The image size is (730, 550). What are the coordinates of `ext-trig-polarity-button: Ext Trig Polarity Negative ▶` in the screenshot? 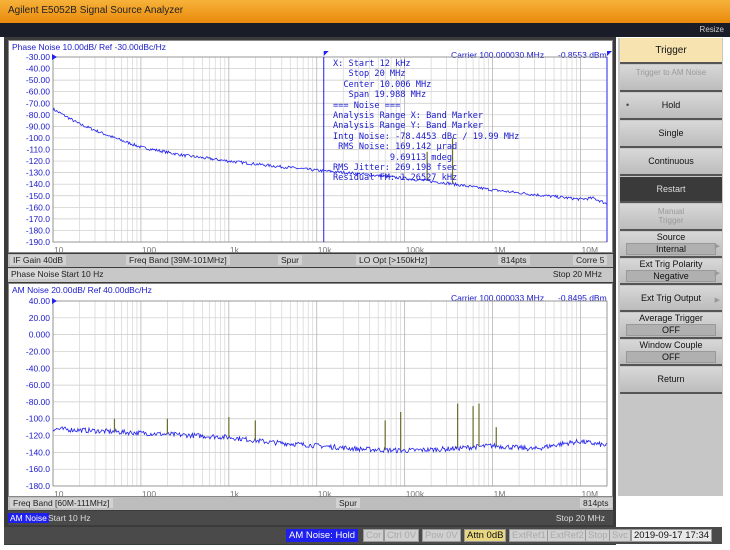 It's located at (671, 272).